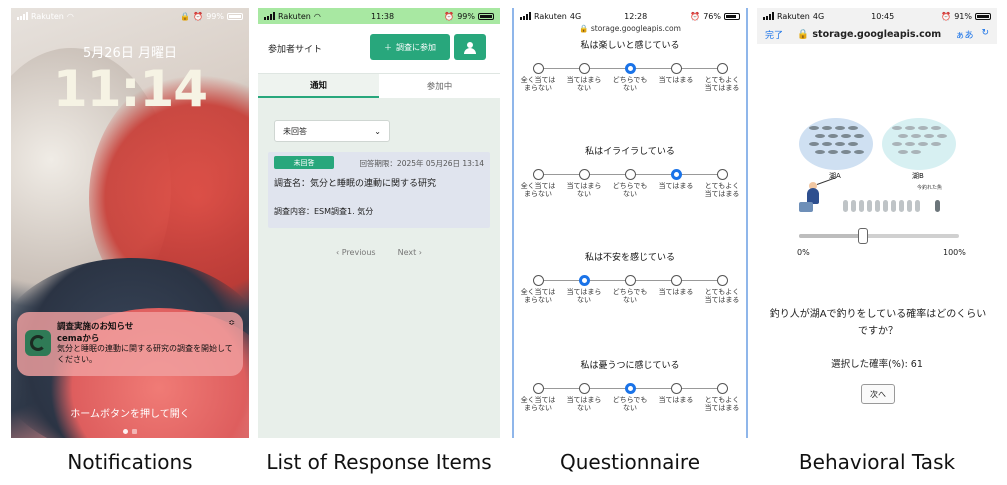 This screenshot has height=485, width=1007. Describe the element at coordinates (439, 86) in the screenshot. I see `tab-participating: 参加中` at that location.